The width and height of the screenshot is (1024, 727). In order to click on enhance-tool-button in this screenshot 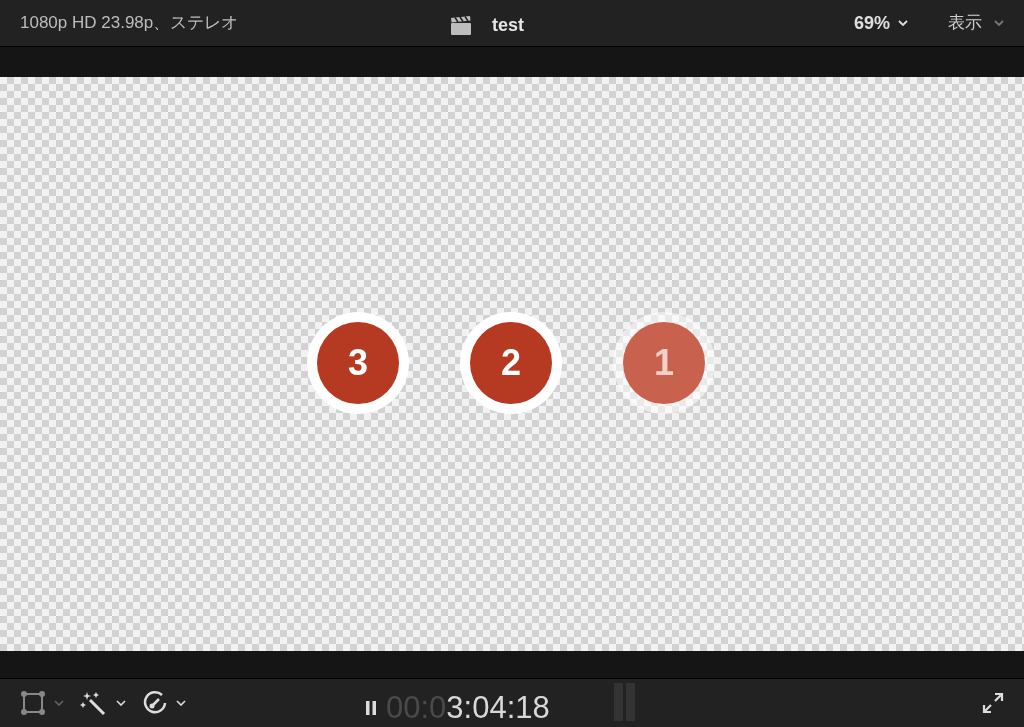, I will do `click(103, 703)`.